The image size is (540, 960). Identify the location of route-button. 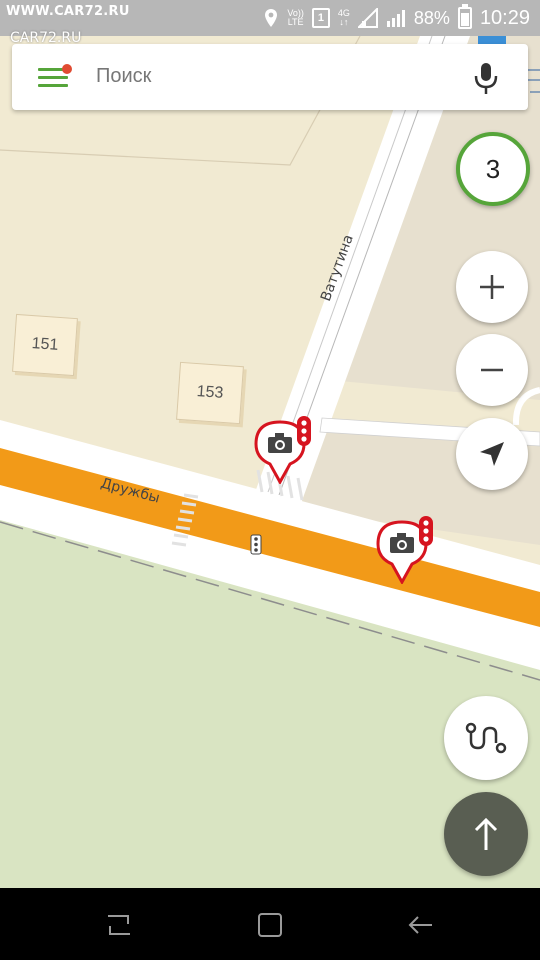
(486, 738).